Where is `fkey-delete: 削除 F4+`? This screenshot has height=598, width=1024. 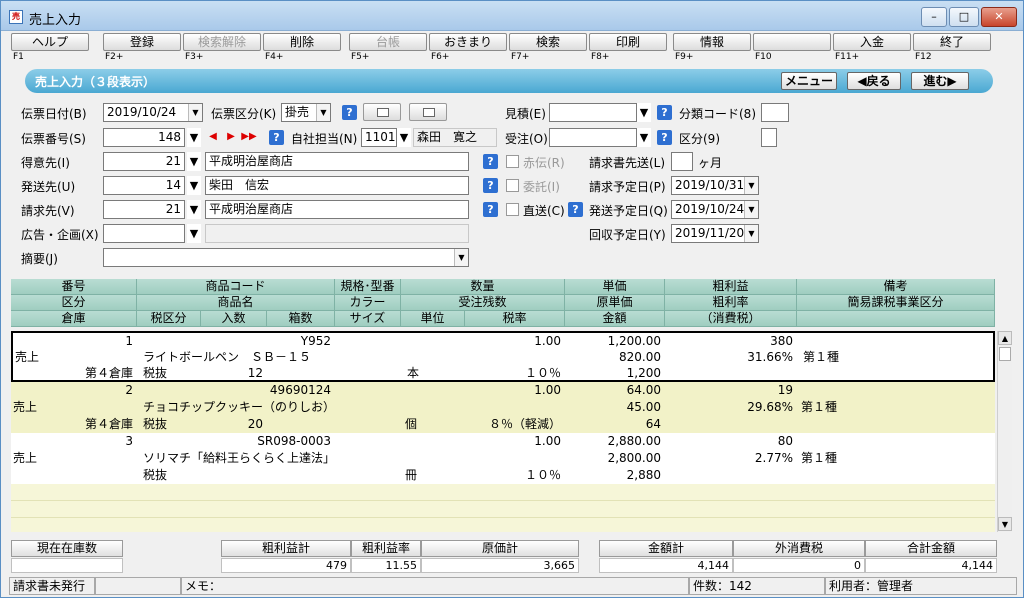 fkey-delete: 削除 F4+ is located at coordinates (302, 48).